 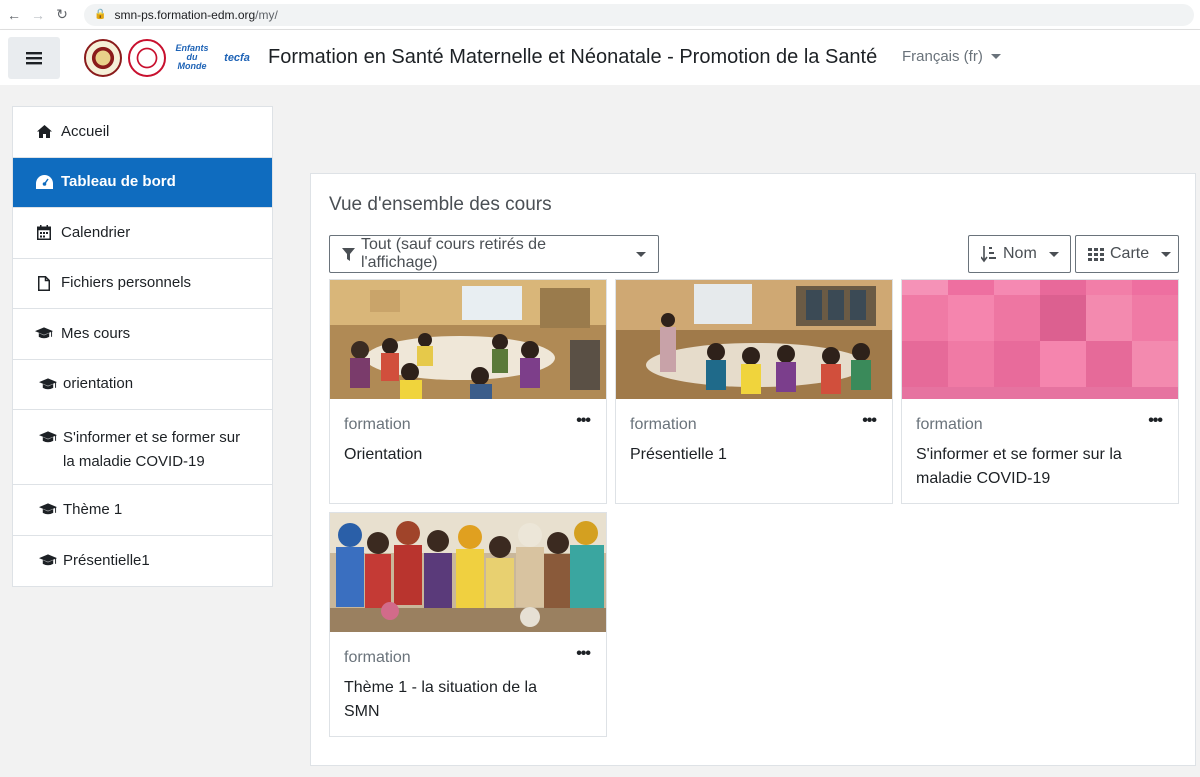 I want to click on sidebar-item-orientation: orientation, so click(x=142, y=385).